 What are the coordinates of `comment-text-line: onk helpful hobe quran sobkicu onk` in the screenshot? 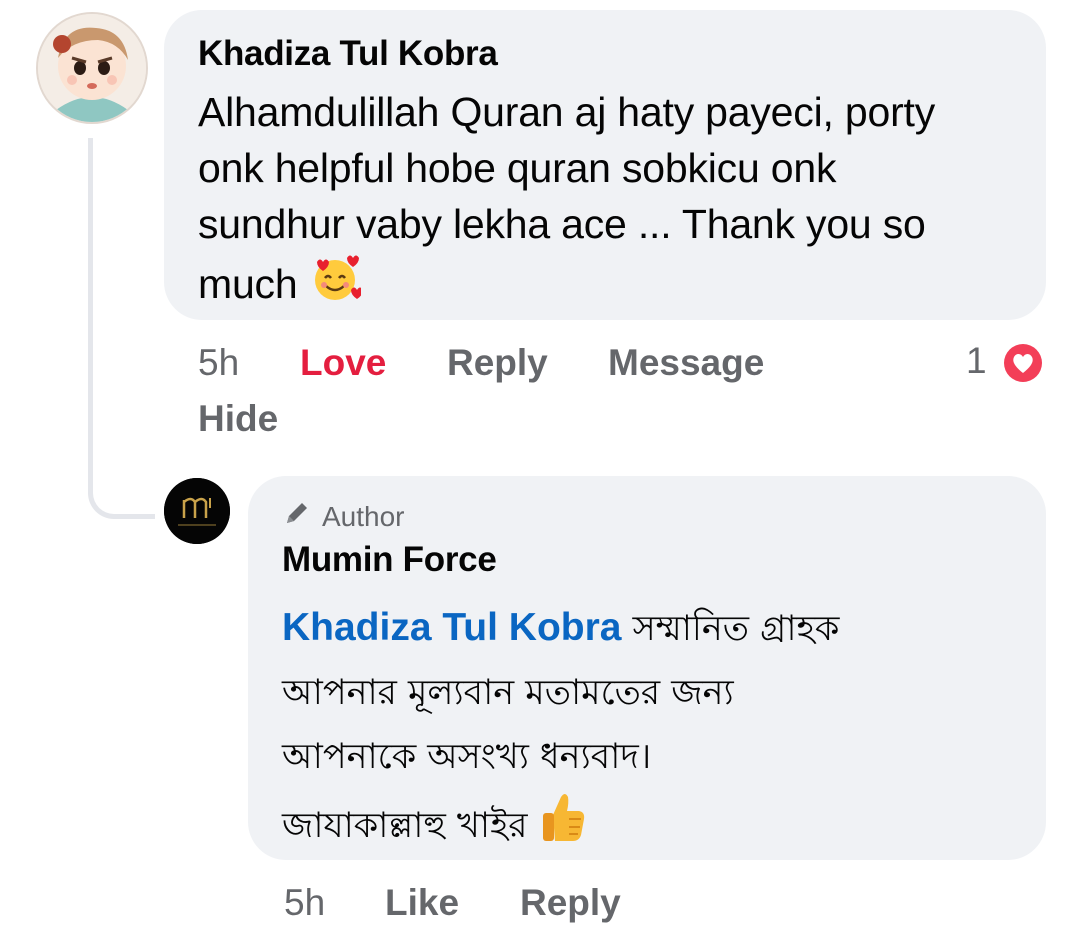 It's located at (517, 168).